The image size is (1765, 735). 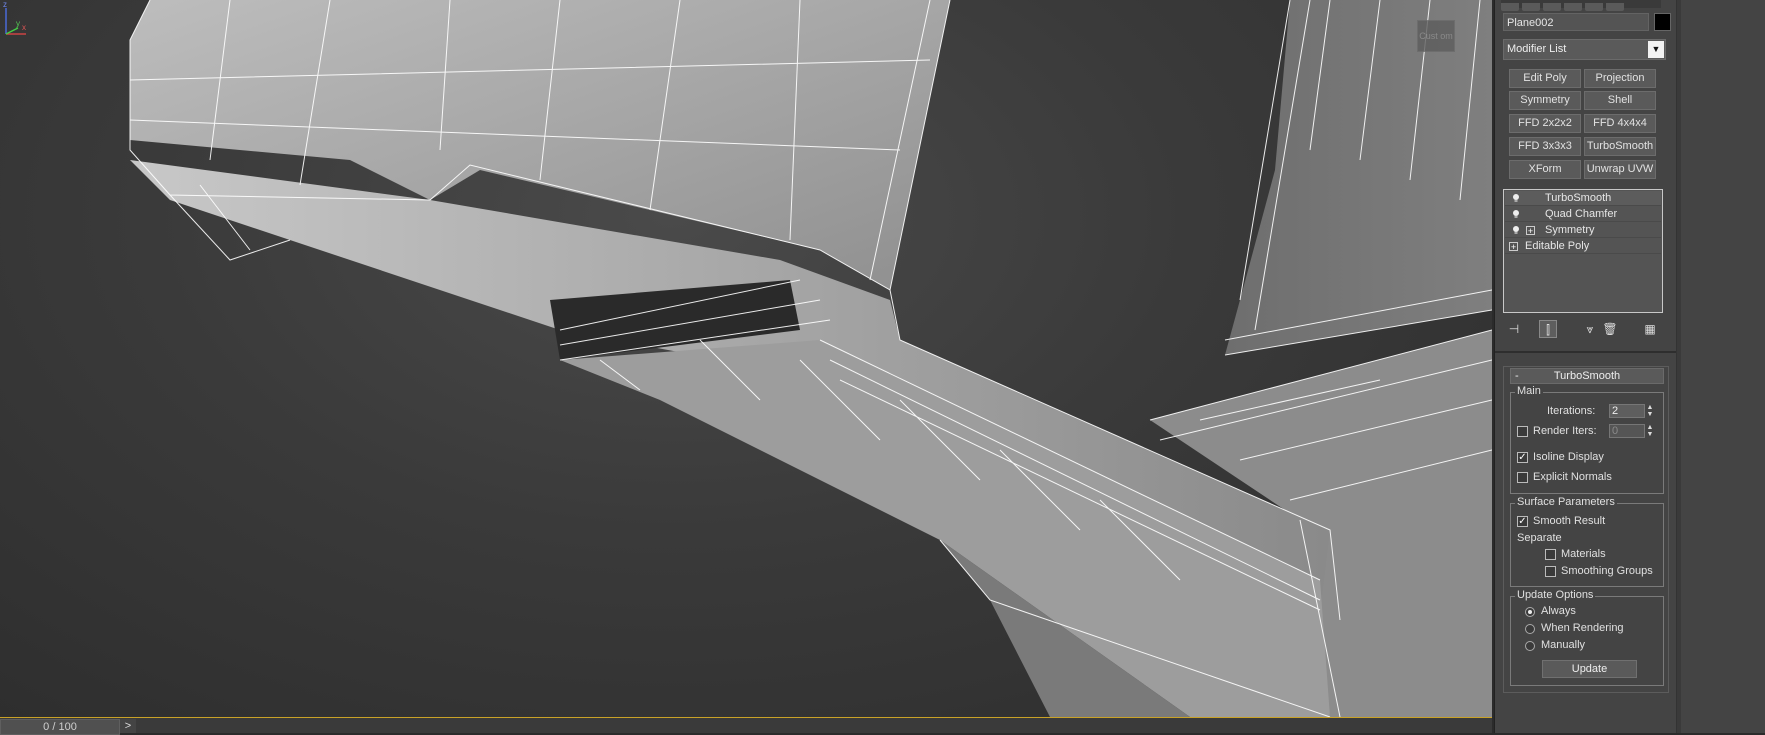 I want to click on update-options-label: Update Options, so click(x=1555, y=595).